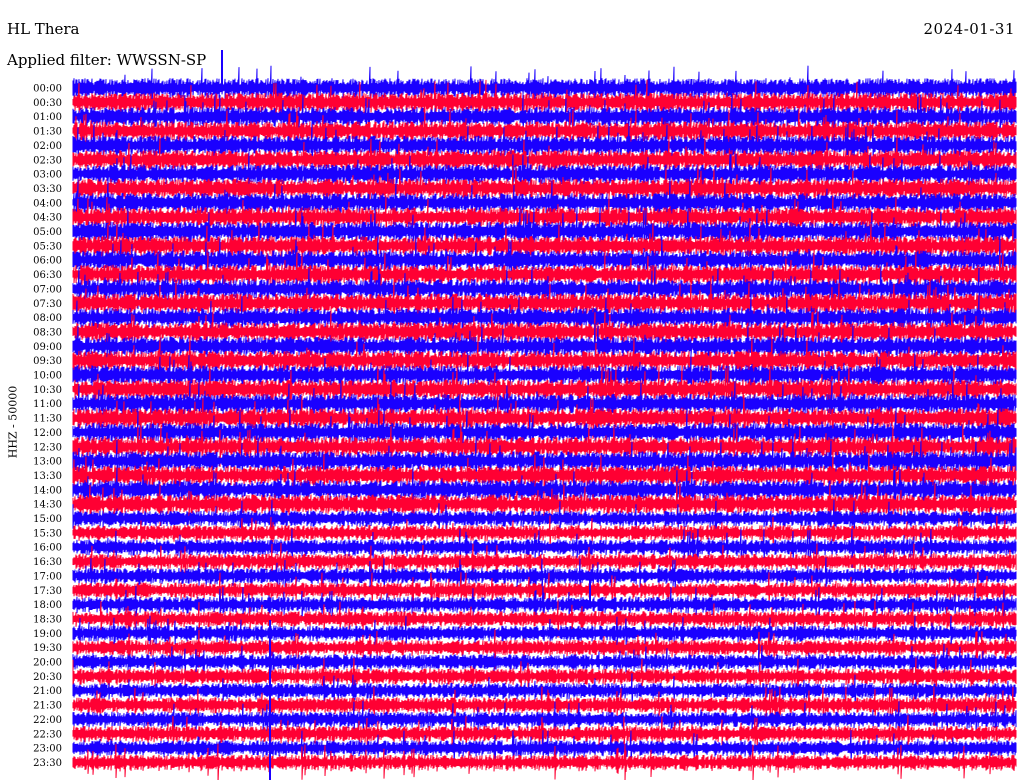  I want to click on row-time-label: 05:00, so click(47, 232).